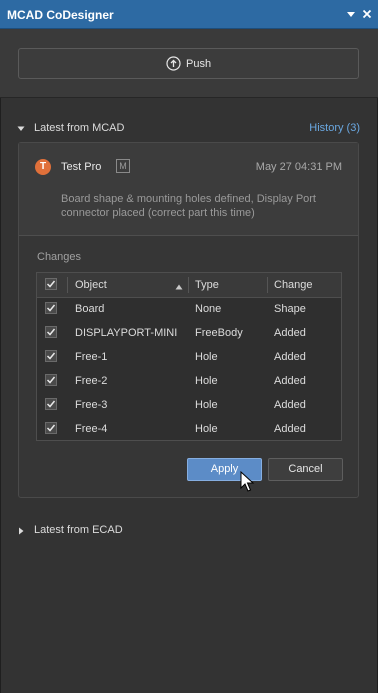  I want to click on table-row: Free-4 Hole Added, so click(189, 429).